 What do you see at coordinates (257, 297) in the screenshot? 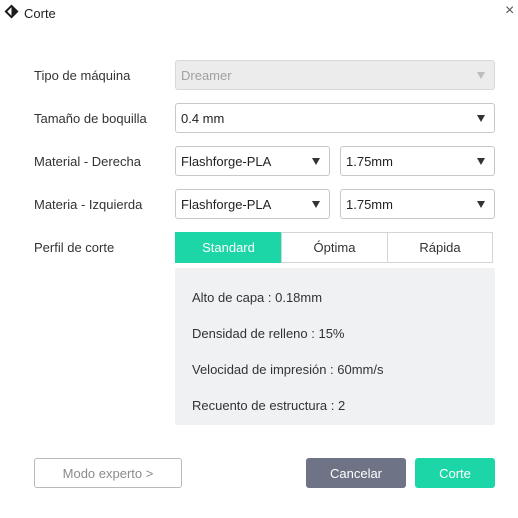
I see `layer-height-text: Alto de capa : 0.18mm` at bounding box center [257, 297].